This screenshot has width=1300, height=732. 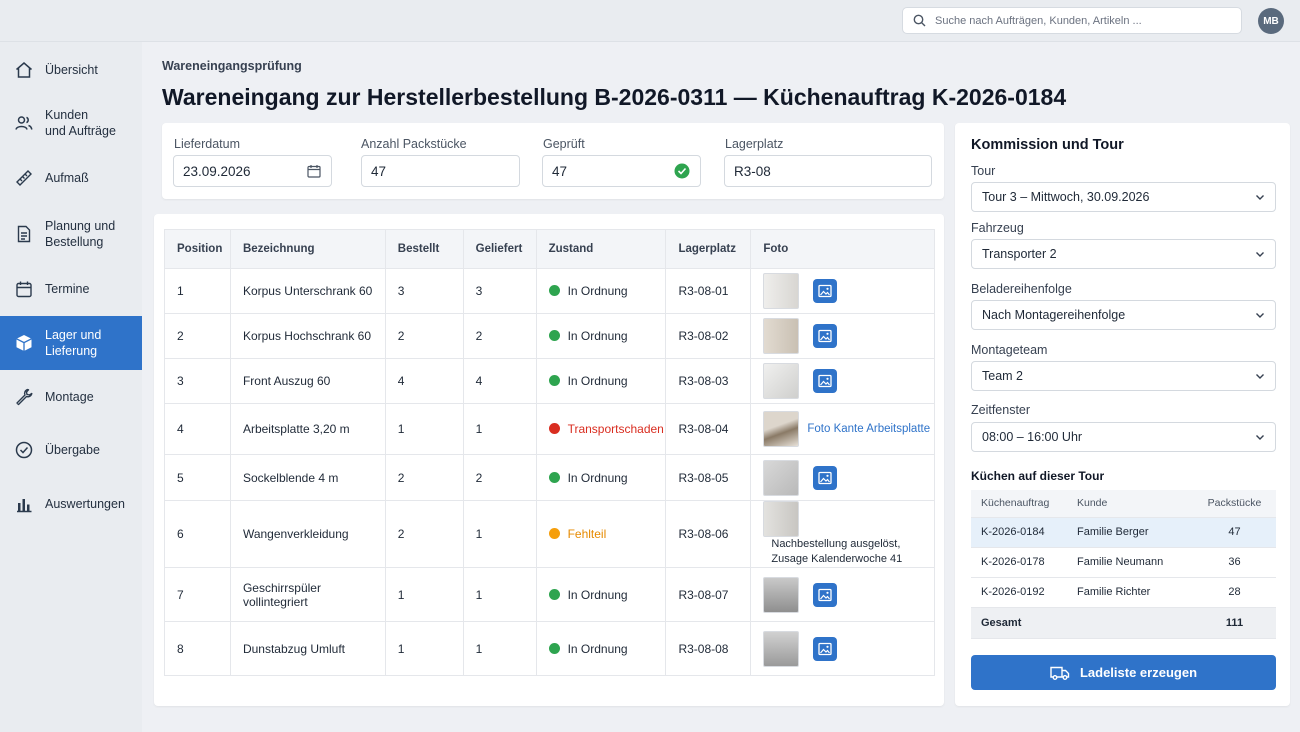 What do you see at coordinates (197, 336) in the screenshot?
I see `position-cell: 2` at bounding box center [197, 336].